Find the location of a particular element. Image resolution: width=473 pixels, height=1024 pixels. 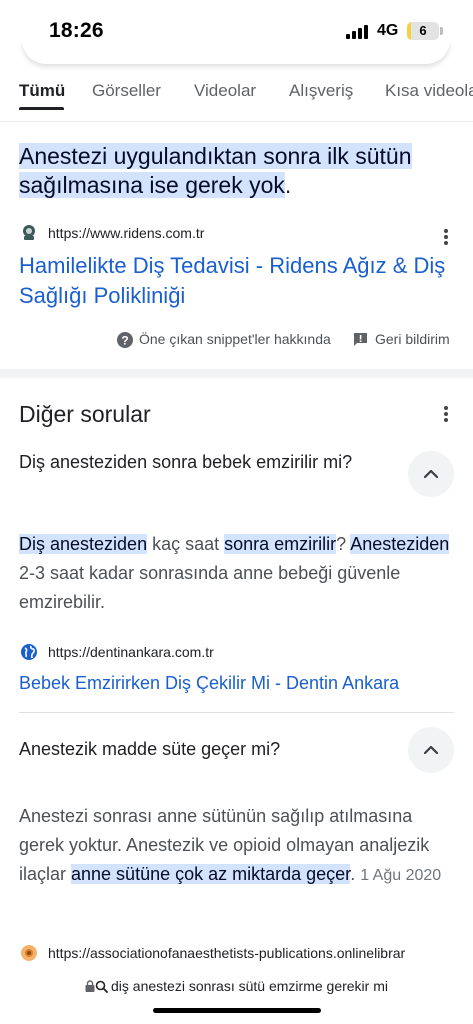

answer-1-text: kaç saat is located at coordinates (186, 544).